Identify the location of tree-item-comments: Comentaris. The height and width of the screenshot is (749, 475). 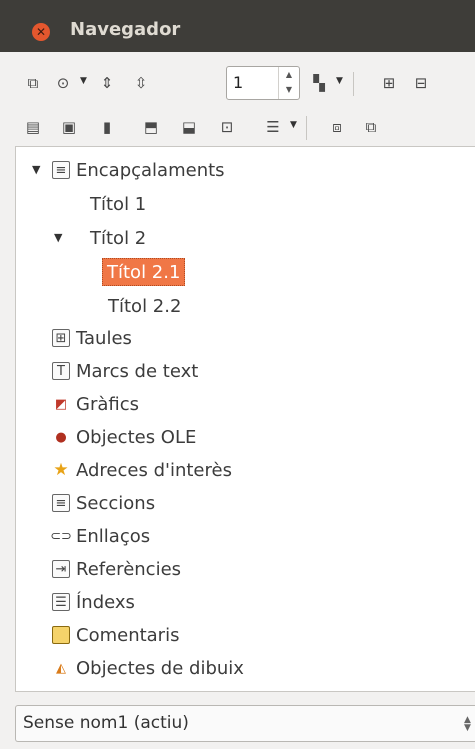
(115, 635).